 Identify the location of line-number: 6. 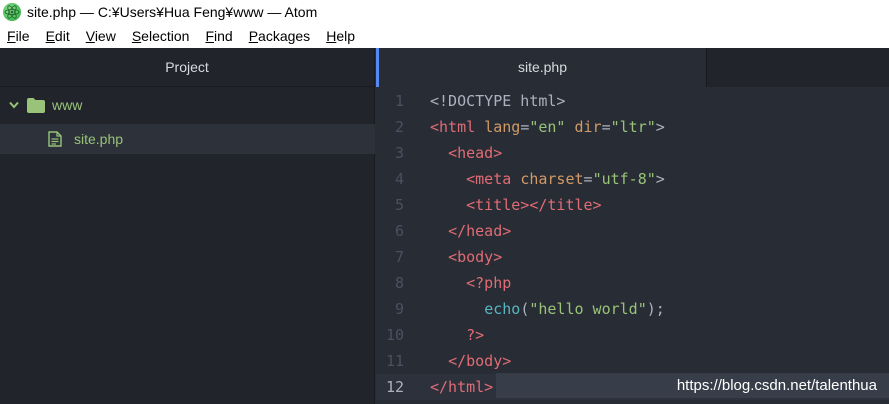
(399, 231).